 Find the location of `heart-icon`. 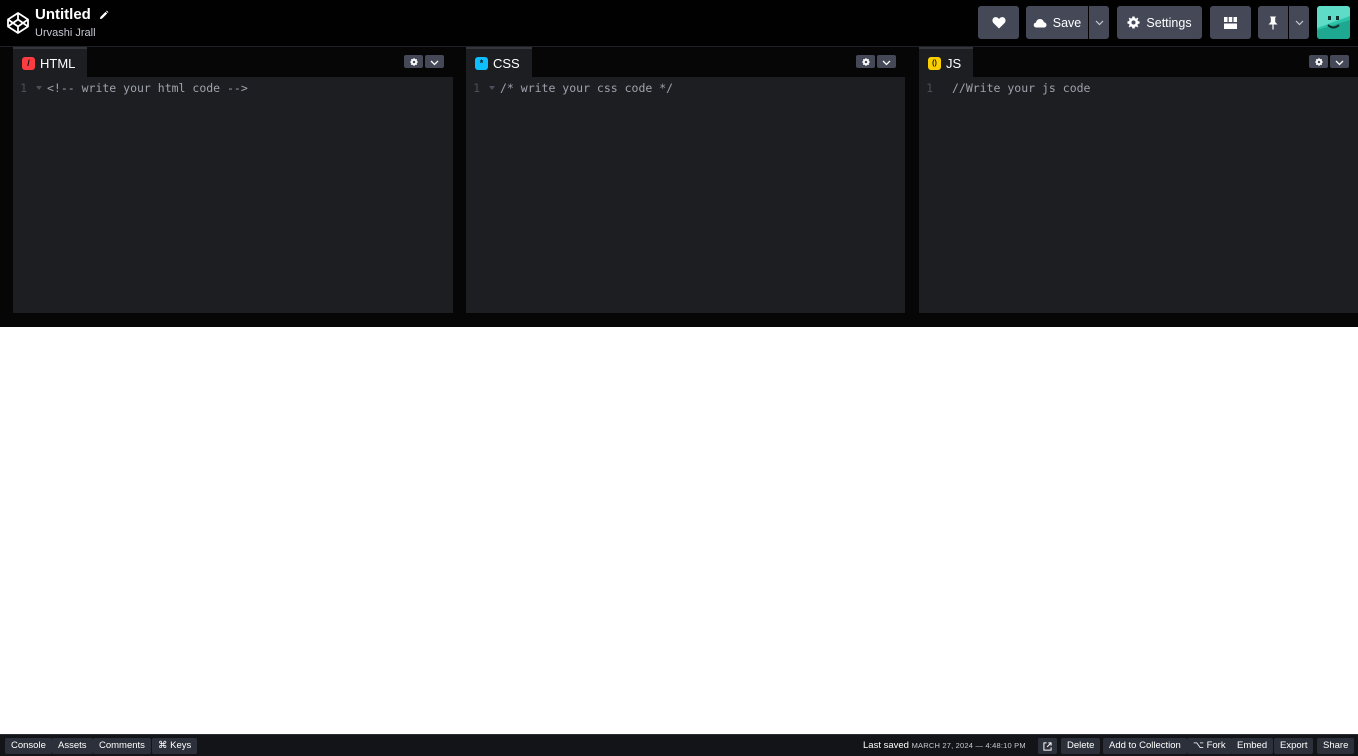

heart-icon is located at coordinates (998, 22).